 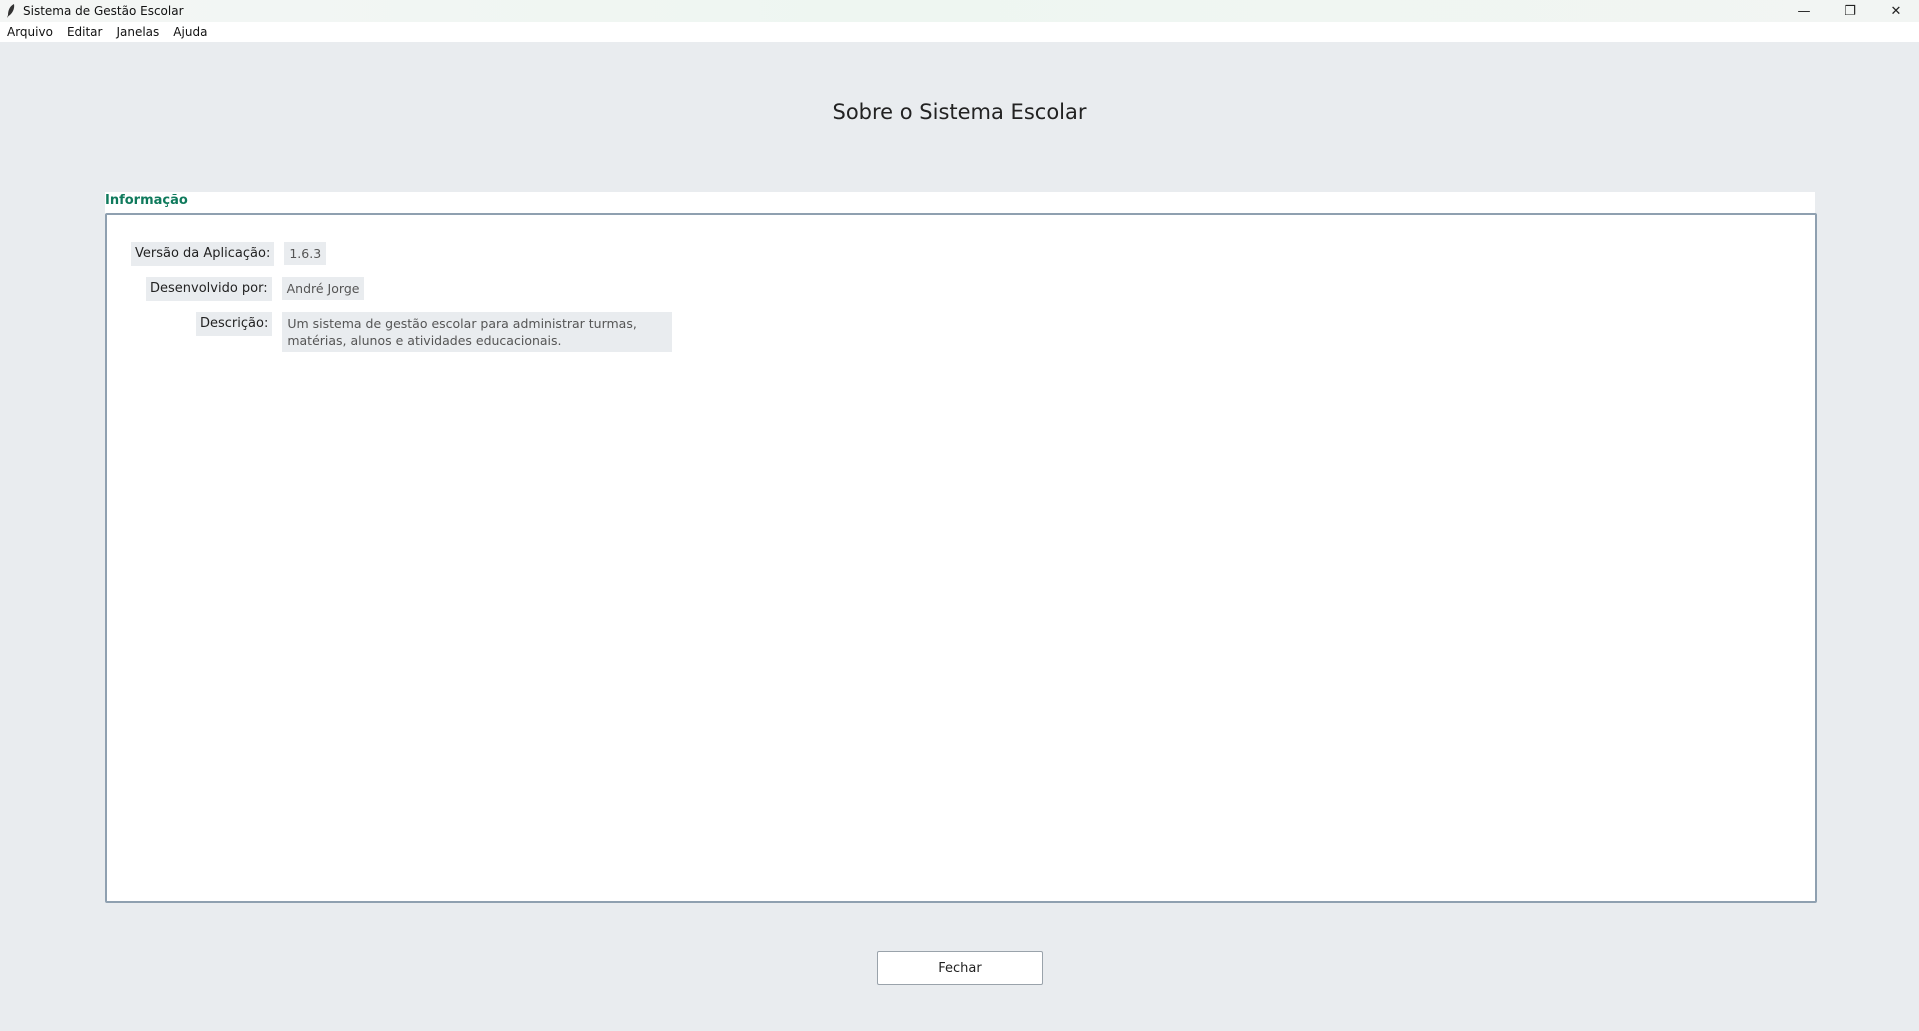 I want to click on minimize-button: —, so click(x=1804, y=11).